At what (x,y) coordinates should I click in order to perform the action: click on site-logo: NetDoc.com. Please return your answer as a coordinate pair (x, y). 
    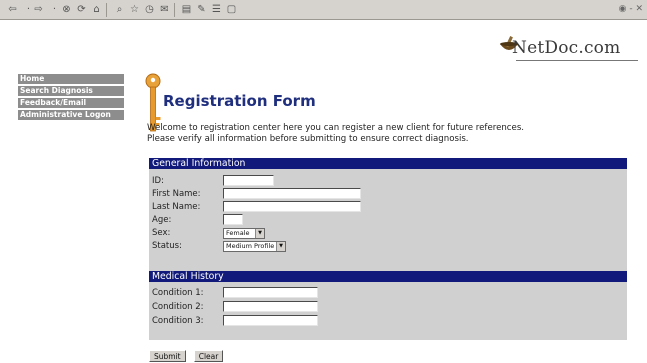
    Looking at the image, I should click on (569, 47).